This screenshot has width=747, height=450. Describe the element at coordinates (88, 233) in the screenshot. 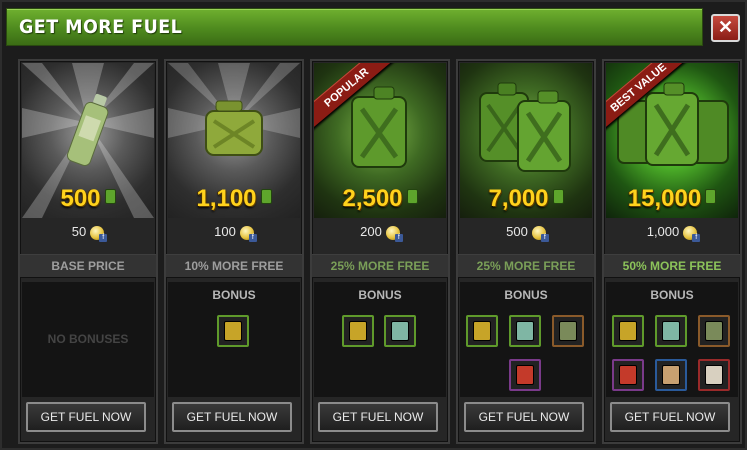

I see `price: 50` at that location.